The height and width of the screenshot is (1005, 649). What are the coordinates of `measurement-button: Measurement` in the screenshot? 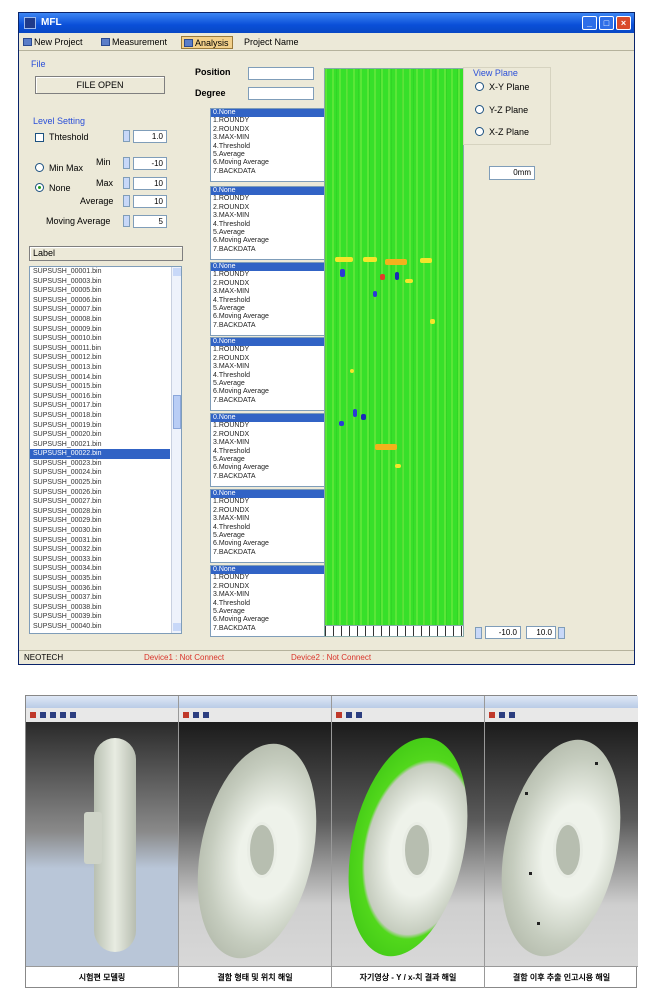 It's located at (134, 42).